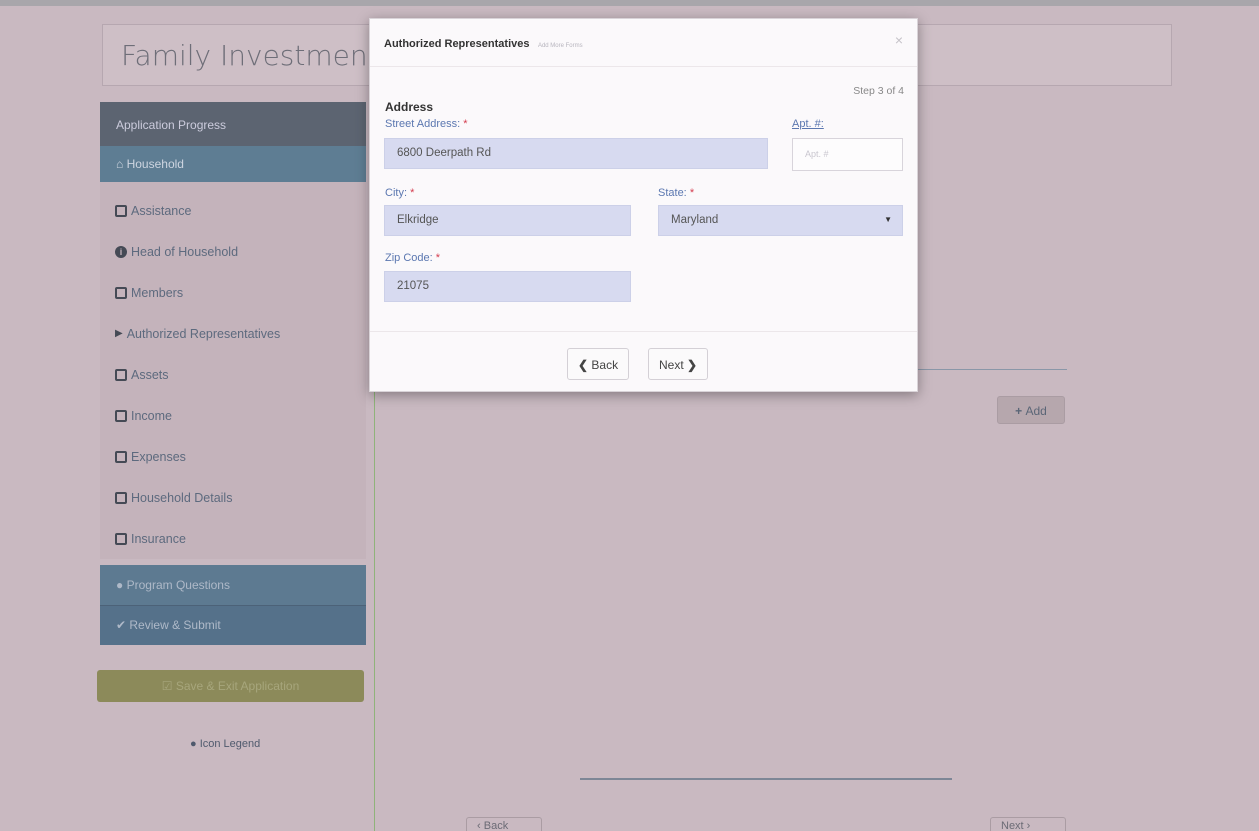 The width and height of the screenshot is (1259, 831). Describe the element at coordinates (151, 415) in the screenshot. I see `sidebar-item-label: Income` at that location.